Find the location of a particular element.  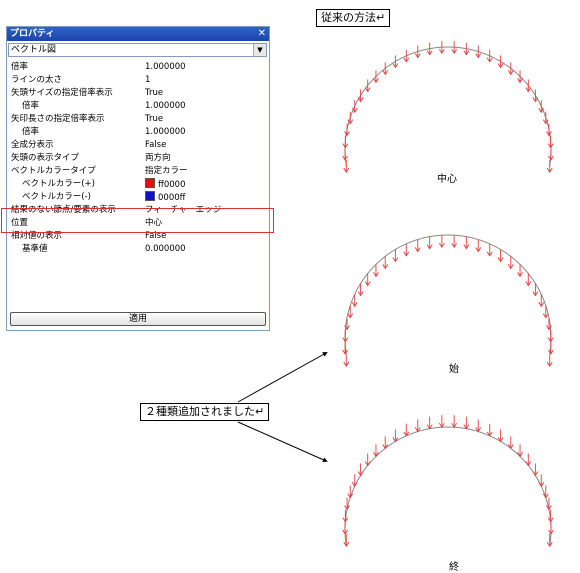

vector-figure-end is located at coordinates (448, 481).